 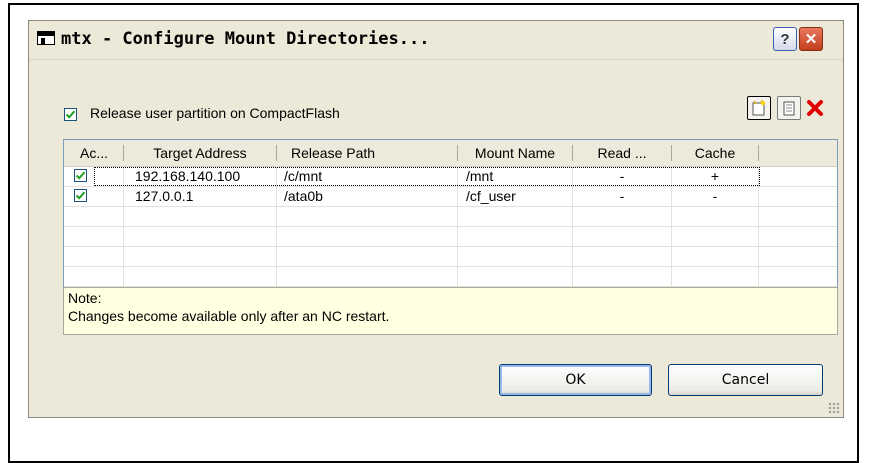 What do you see at coordinates (436, 40) in the screenshot?
I see `title-bar: mtx - Configure Mount Directories... ? ✕` at bounding box center [436, 40].